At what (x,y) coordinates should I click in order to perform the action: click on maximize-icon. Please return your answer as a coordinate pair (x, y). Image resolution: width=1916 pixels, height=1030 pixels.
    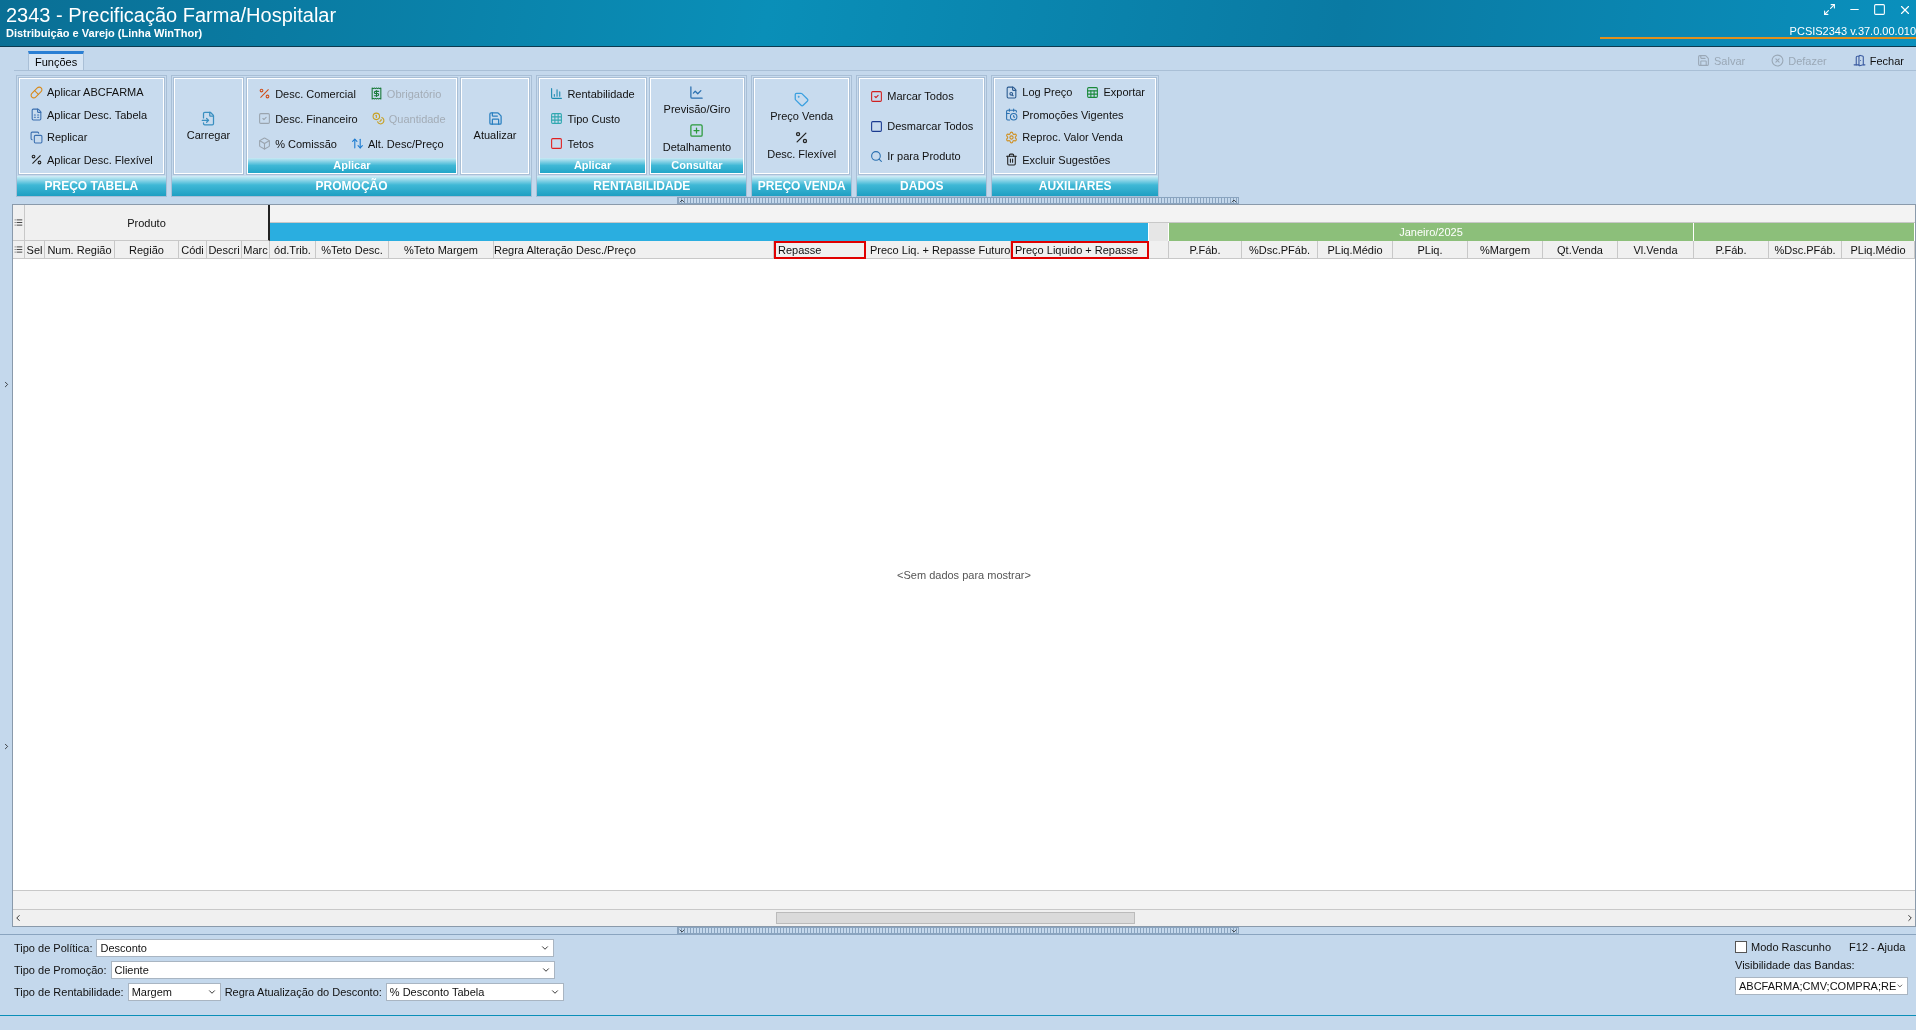
    Looking at the image, I should click on (1879, 9).